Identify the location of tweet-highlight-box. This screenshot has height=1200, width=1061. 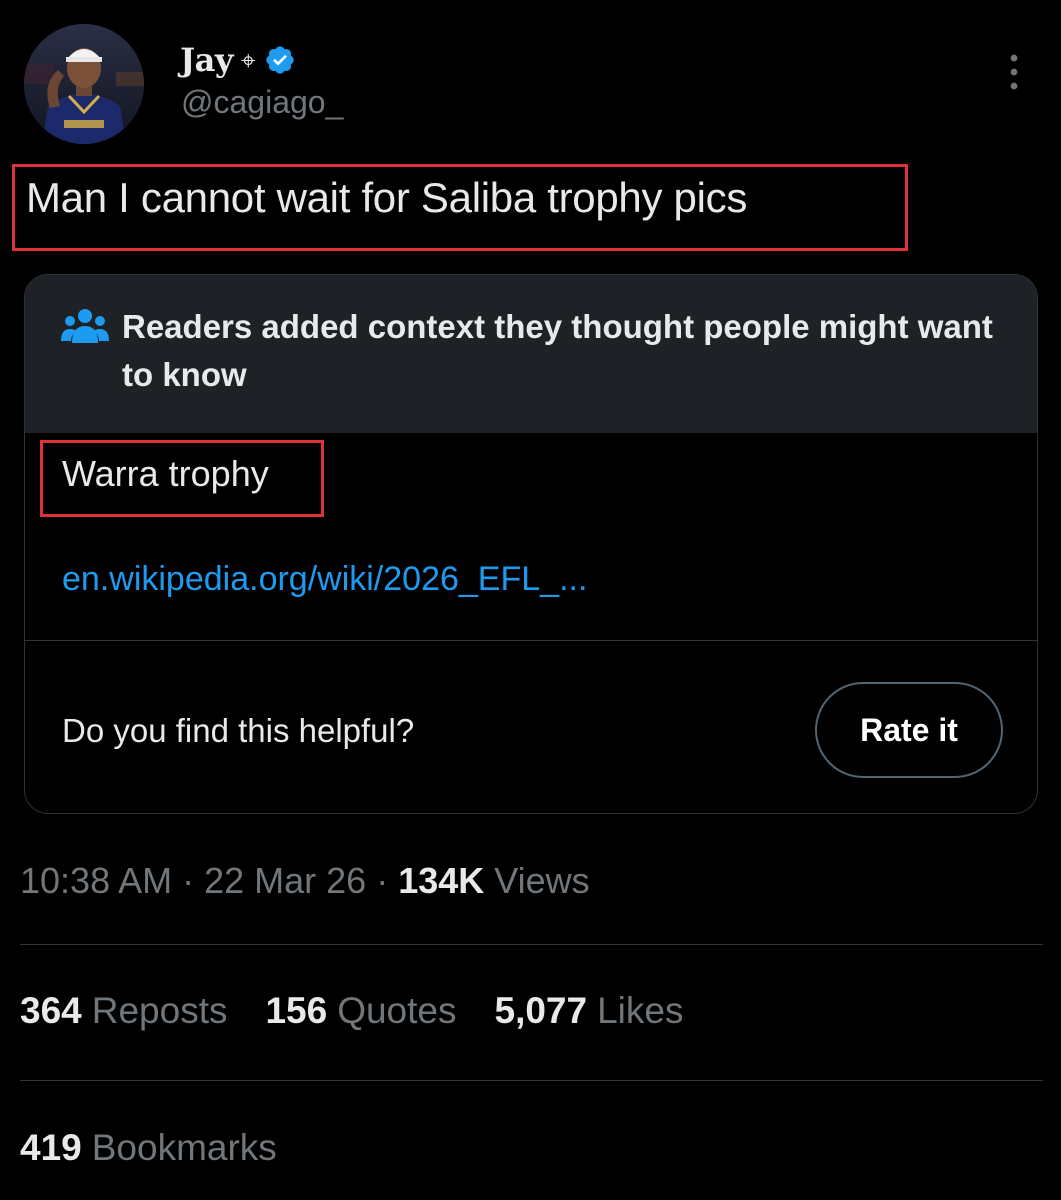
(460, 207).